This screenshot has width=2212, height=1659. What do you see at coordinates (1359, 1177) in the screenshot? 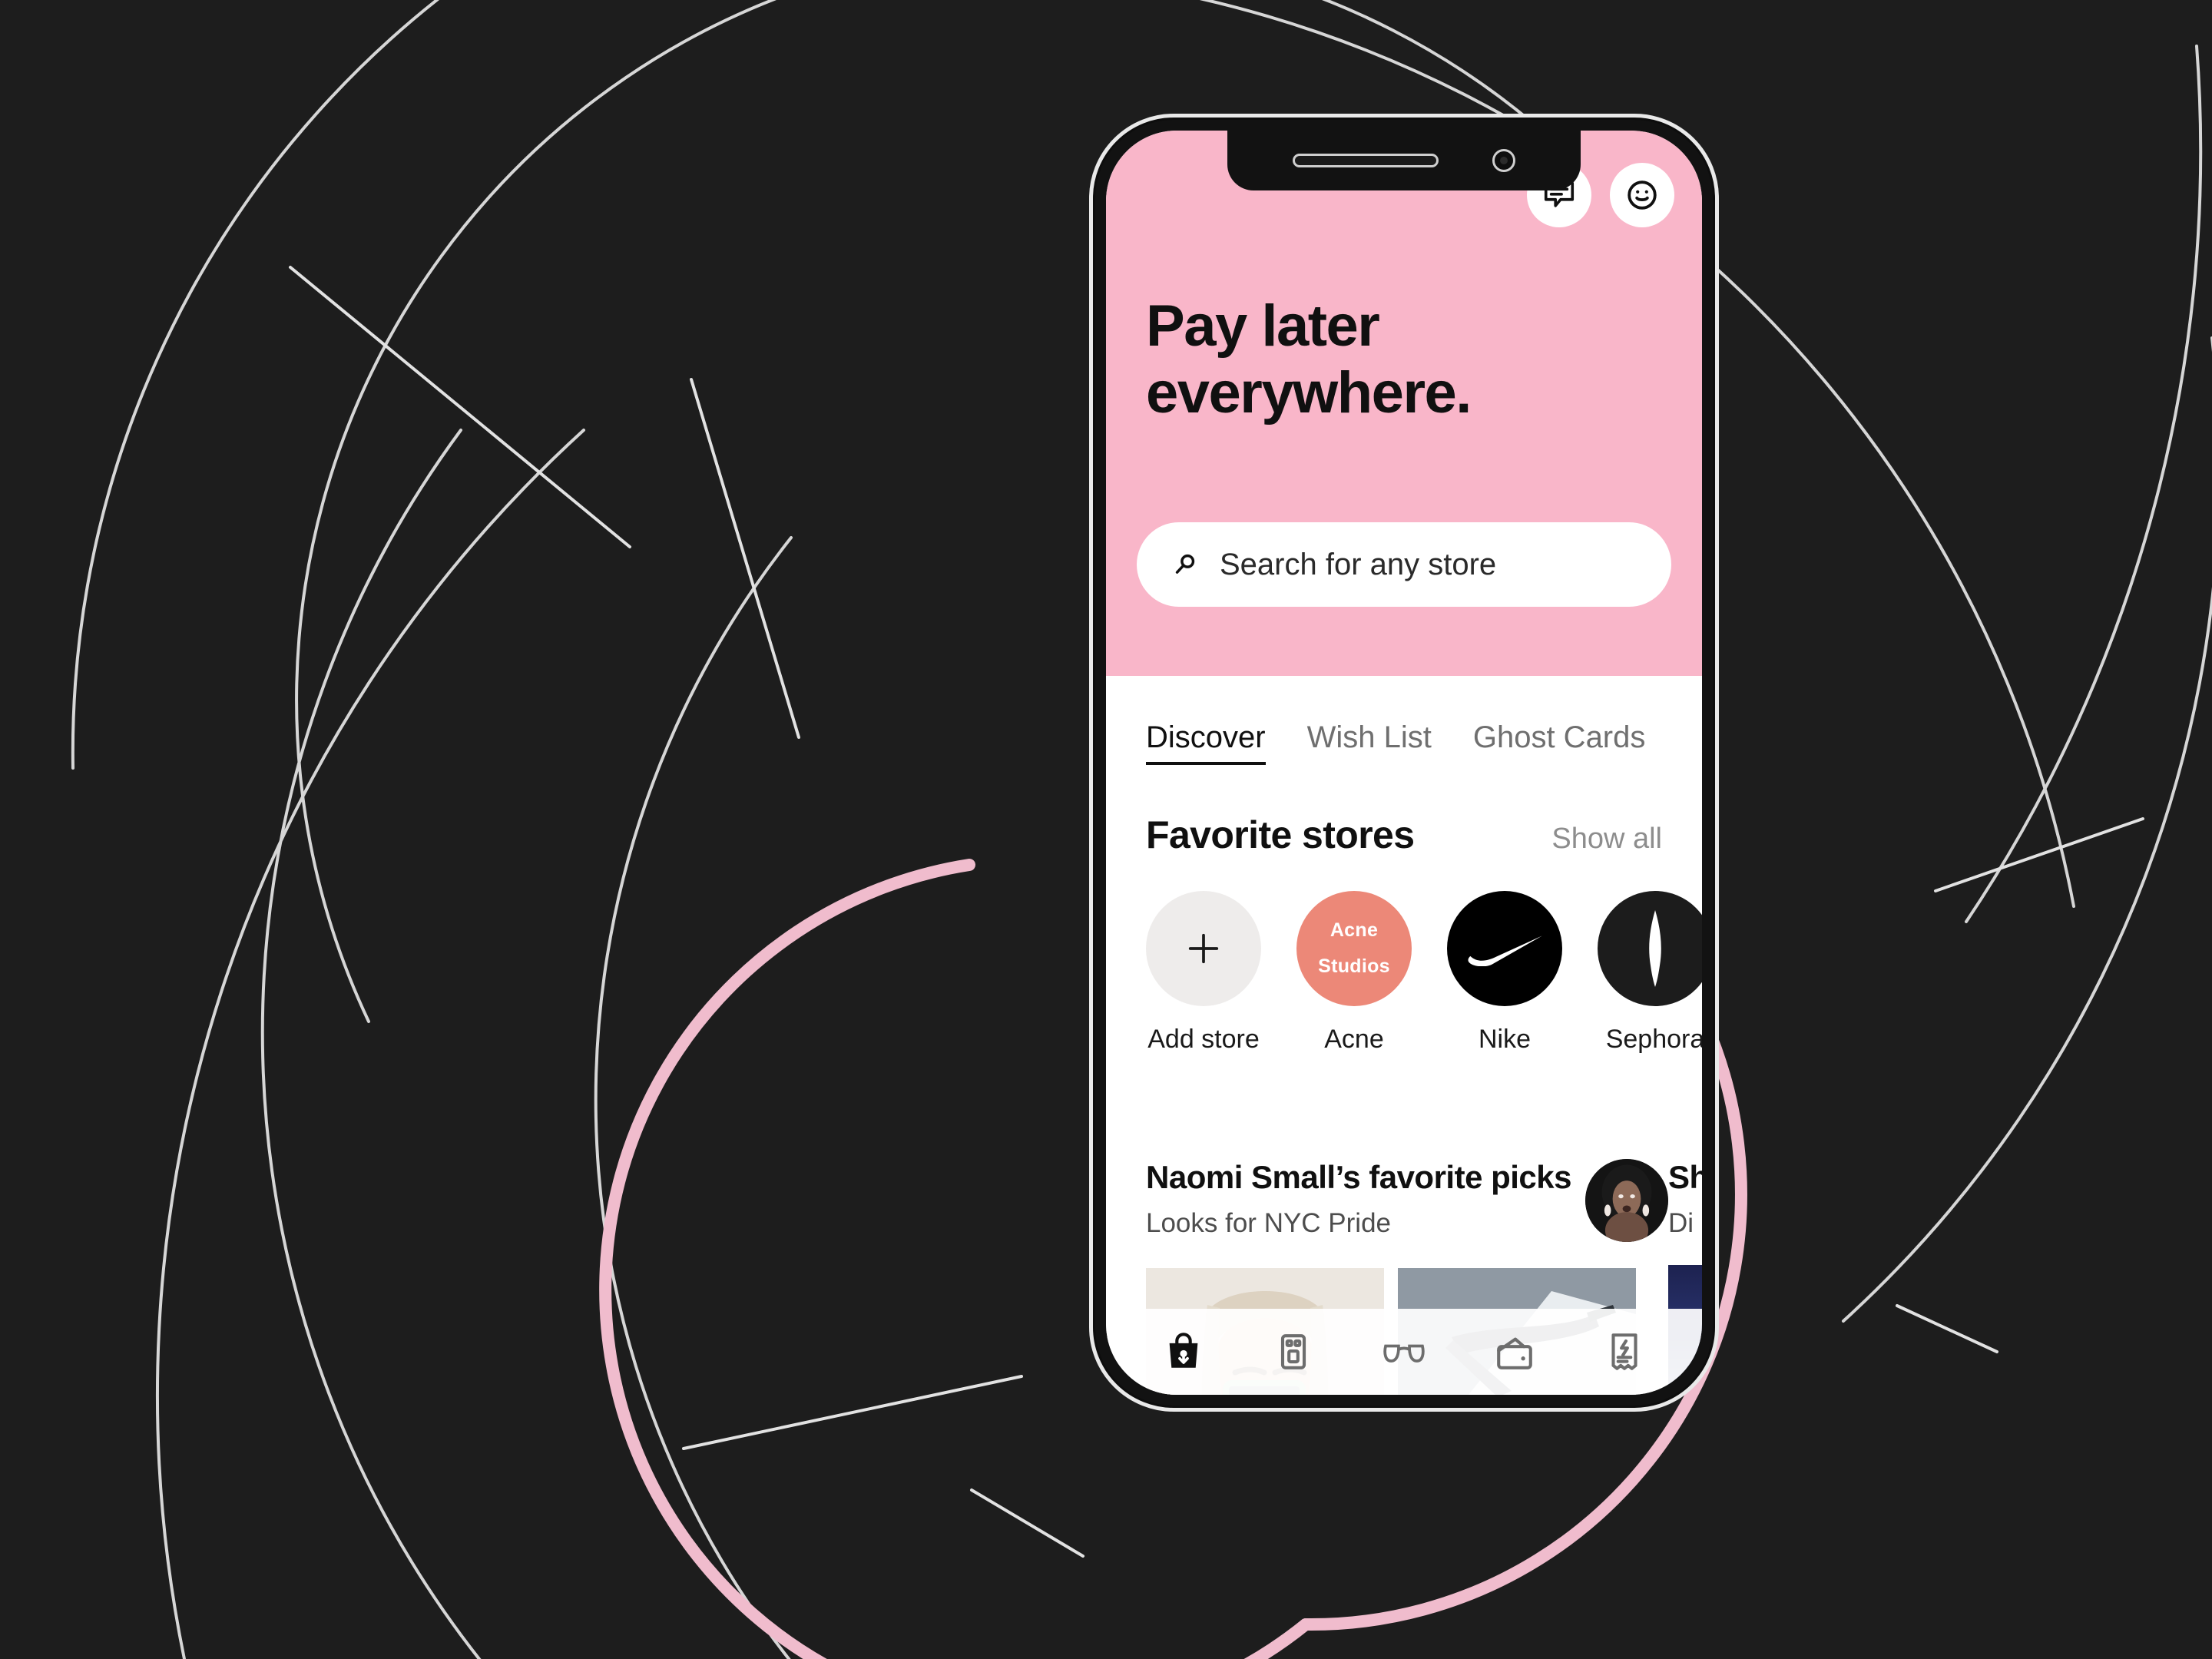
I see `pick-title: Naomi Small’s favorite picks` at bounding box center [1359, 1177].